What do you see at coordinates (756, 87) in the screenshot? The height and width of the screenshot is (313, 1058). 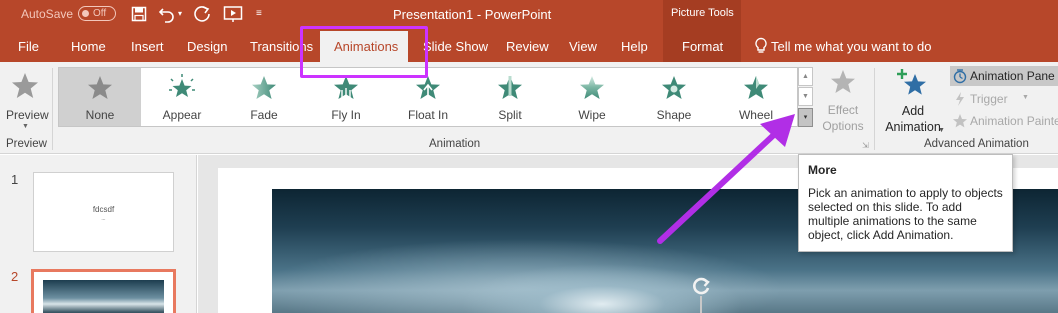 I see `wheel-star-icon` at bounding box center [756, 87].